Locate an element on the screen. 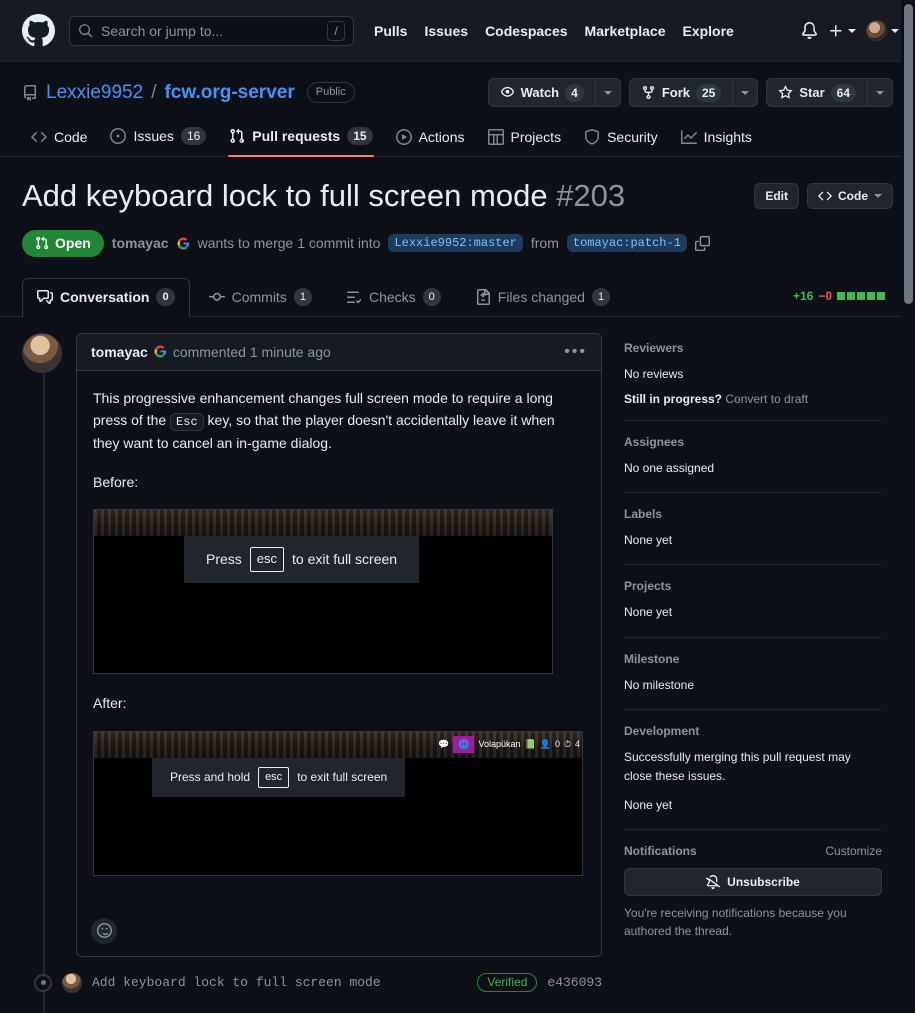 The height and width of the screenshot is (1013, 915). nav-marketplace: Marketplace is located at coordinates (625, 31).